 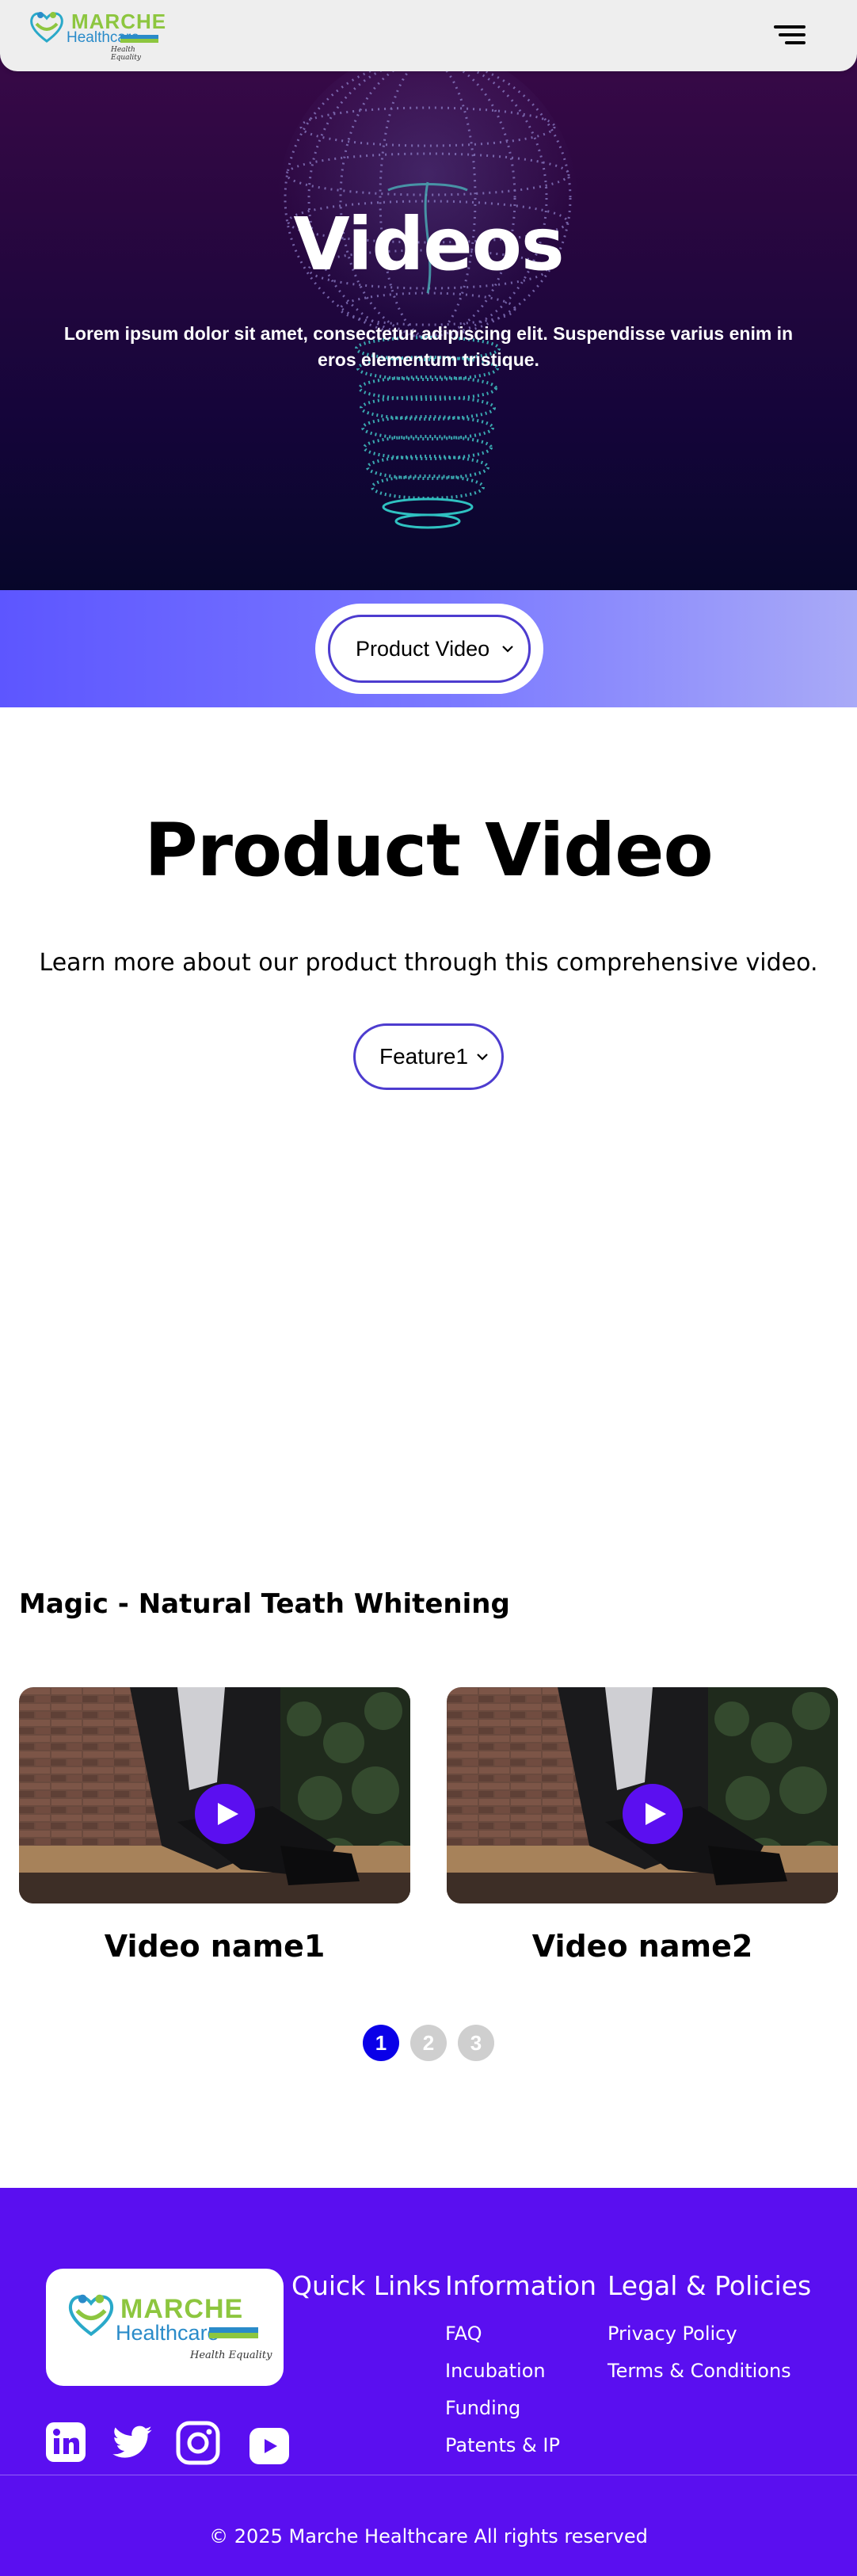 What do you see at coordinates (65, 2444) in the screenshot?
I see `linkedin-icon` at bounding box center [65, 2444].